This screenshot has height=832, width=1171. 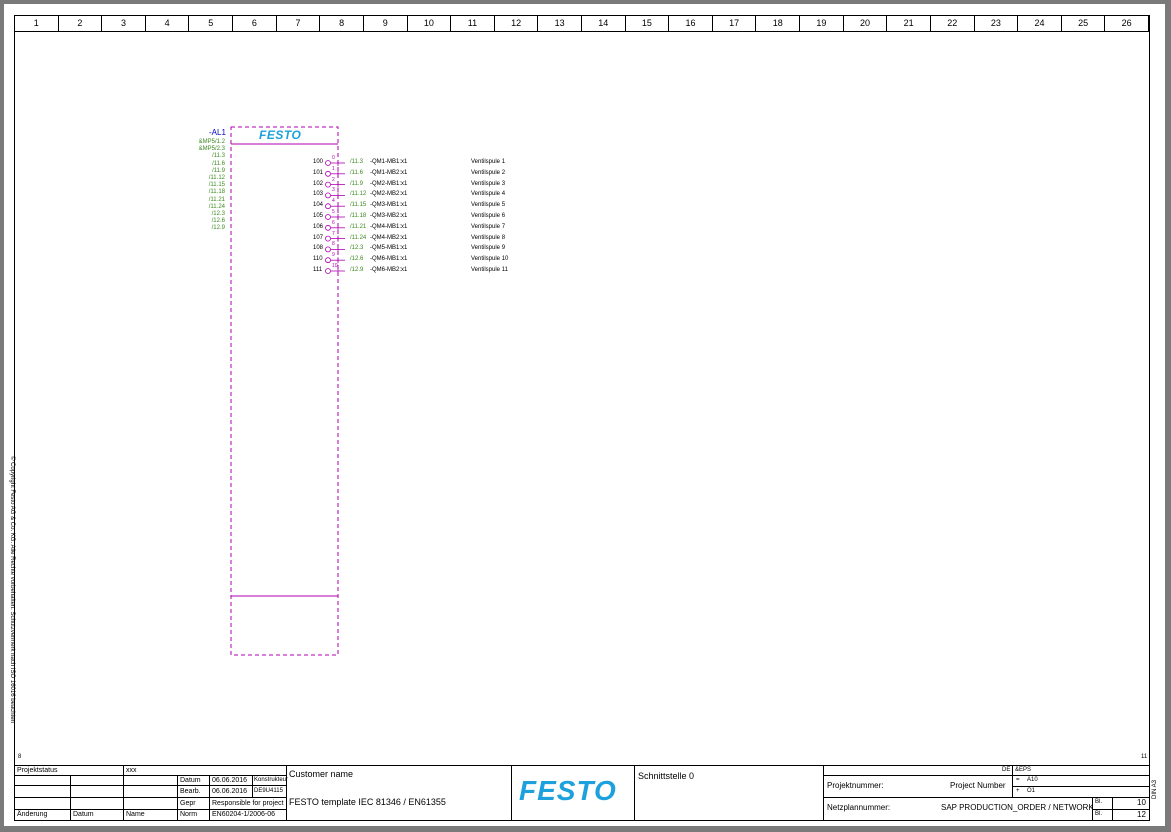 I want to click on output-description: Ventilspule 3, so click(x=488, y=183).